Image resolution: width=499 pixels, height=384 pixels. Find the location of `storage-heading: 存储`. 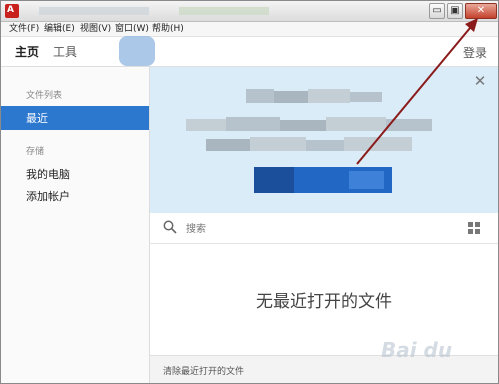

storage-heading: 存储 is located at coordinates (35, 152).